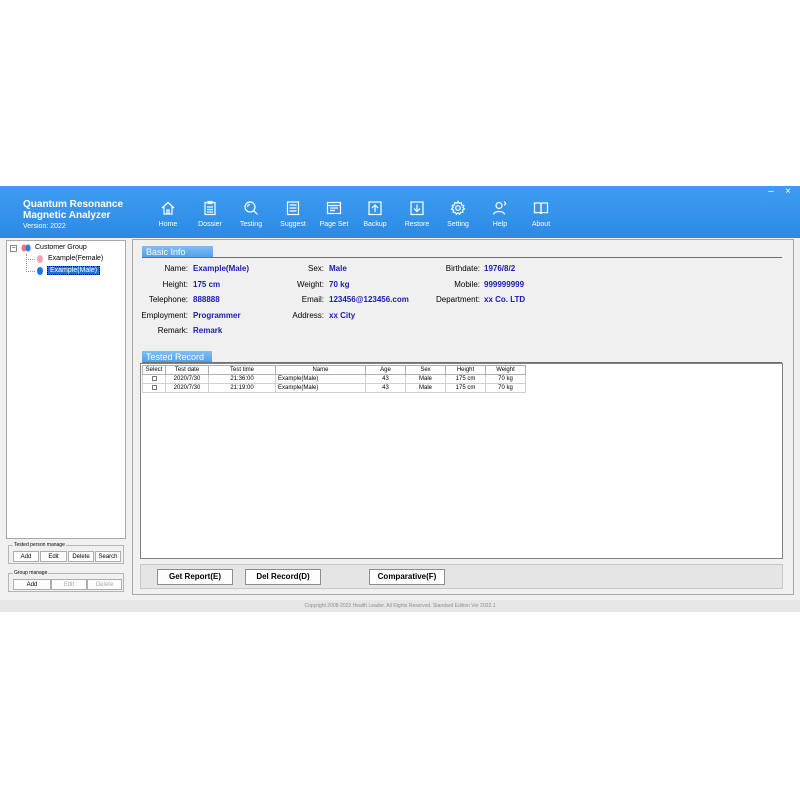 The height and width of the screenshot is (800, 800). I want to click on col-sex: Sex, so click(425, 370).